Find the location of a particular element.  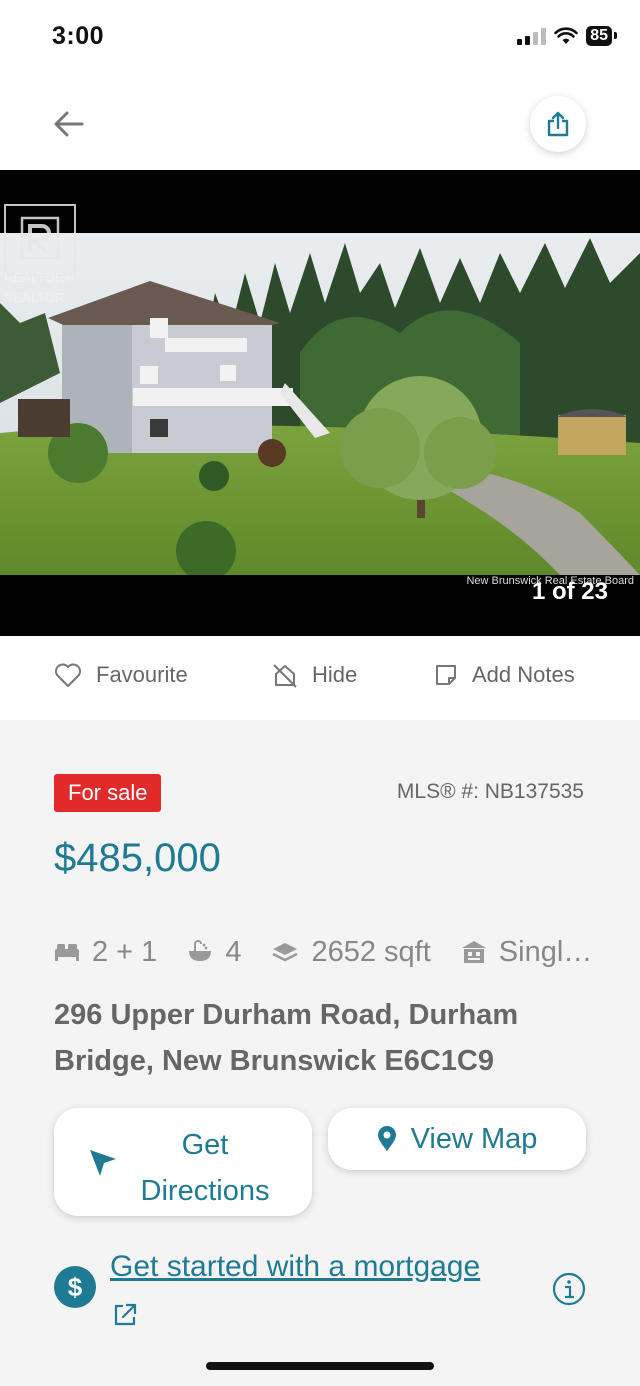

add-notes-label: Add Notes is located at coordinates (523, 674).